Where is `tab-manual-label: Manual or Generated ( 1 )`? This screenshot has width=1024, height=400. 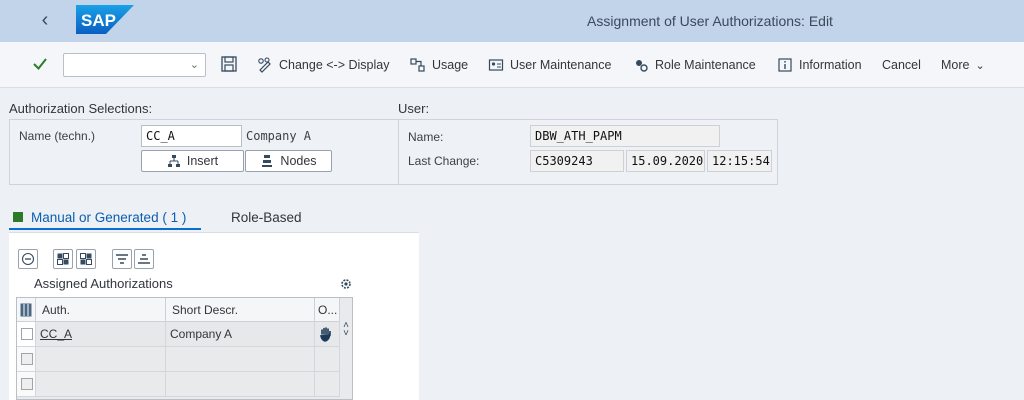
tab-manual-label: Manual or Generated ( 1 ) is located at coordinates (109, 217).